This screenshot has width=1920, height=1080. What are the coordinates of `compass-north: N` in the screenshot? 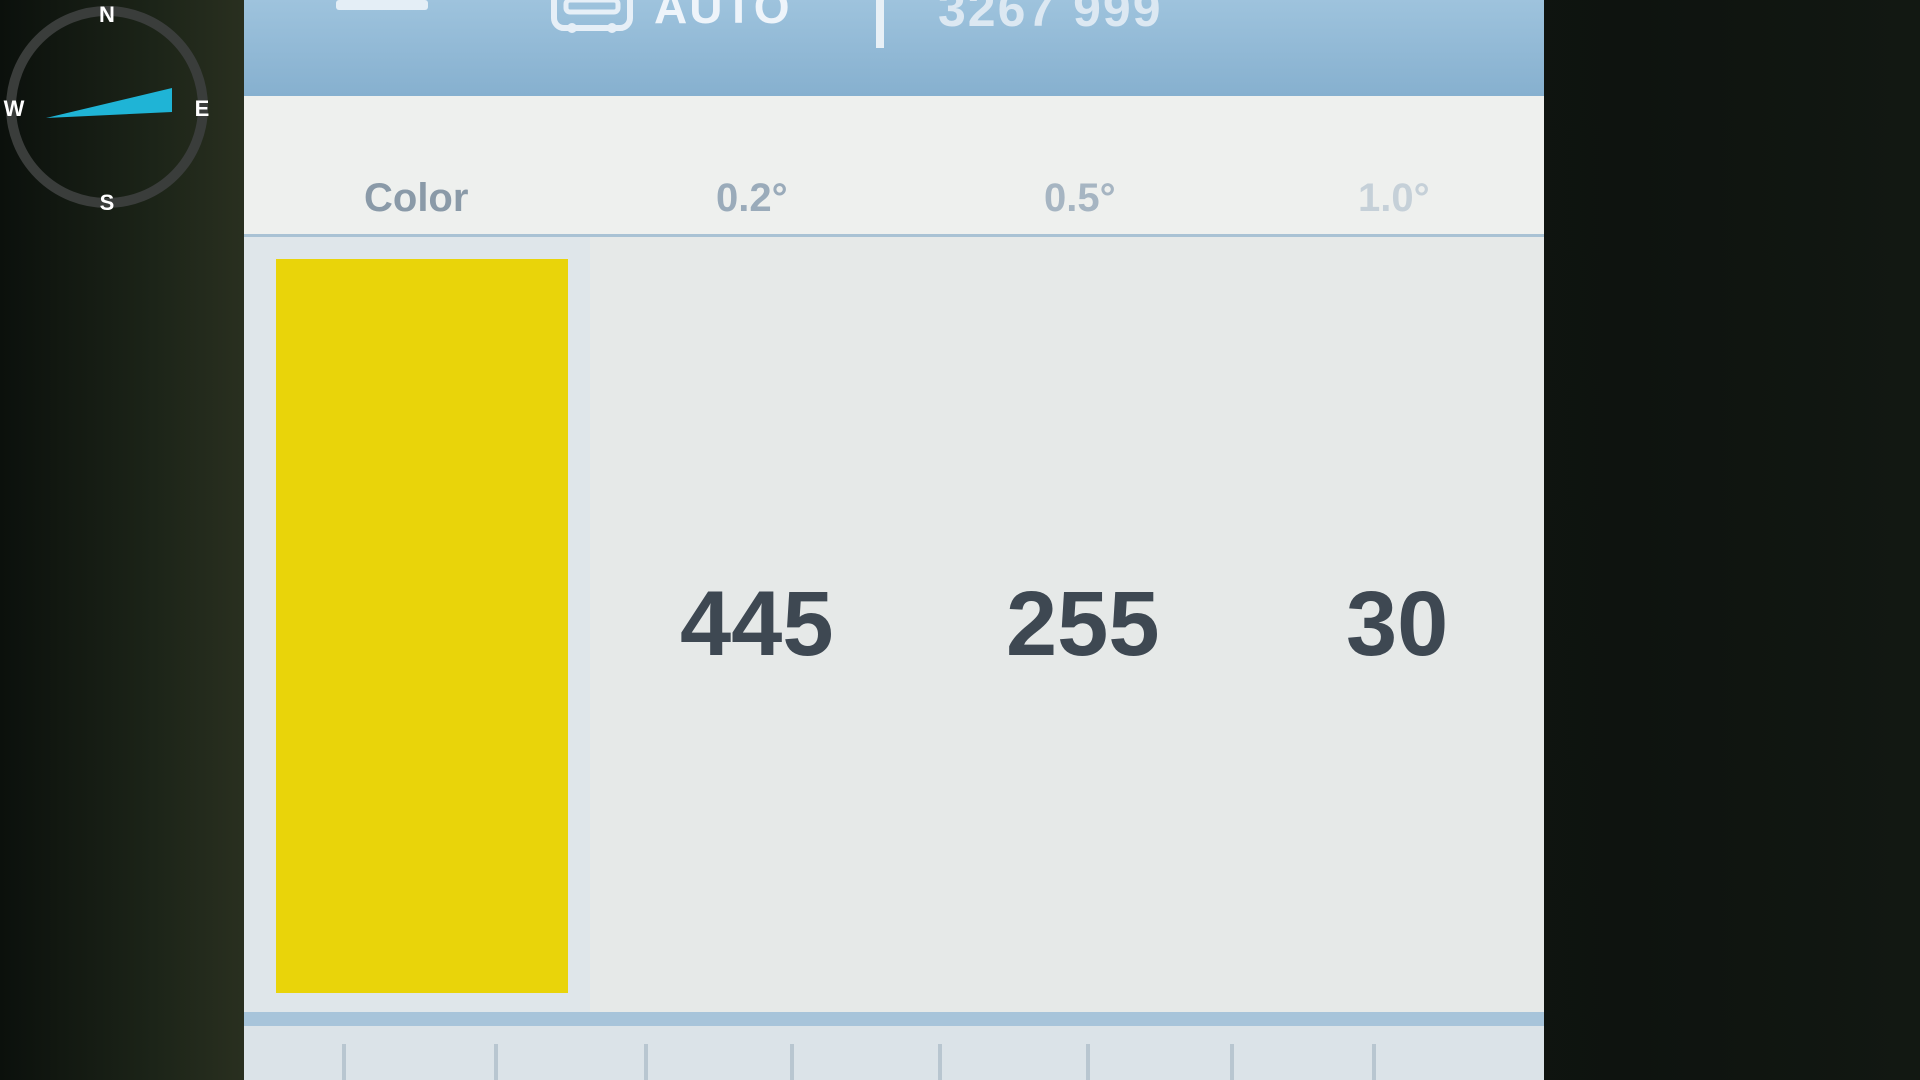 It's located at (107, 14).